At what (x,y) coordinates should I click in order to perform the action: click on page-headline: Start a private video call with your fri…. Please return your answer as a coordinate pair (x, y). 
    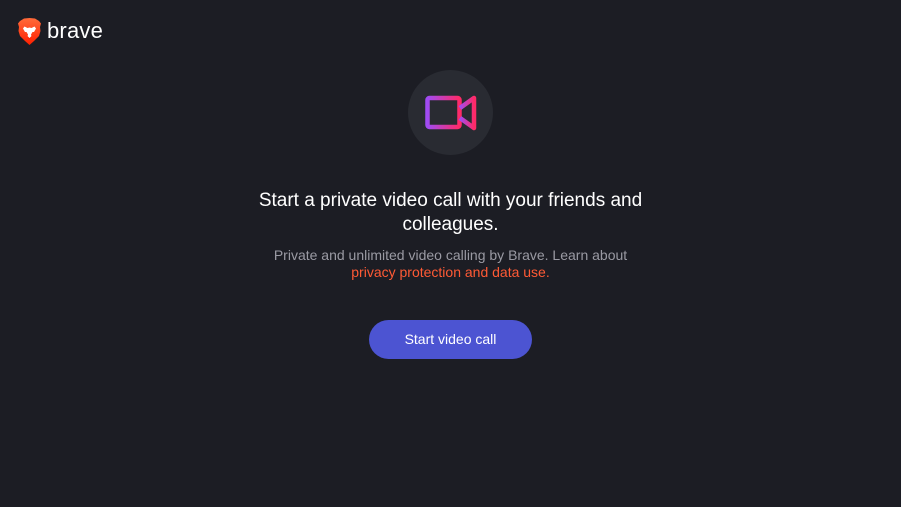
    Looking at the image, I should click on (450, 212).